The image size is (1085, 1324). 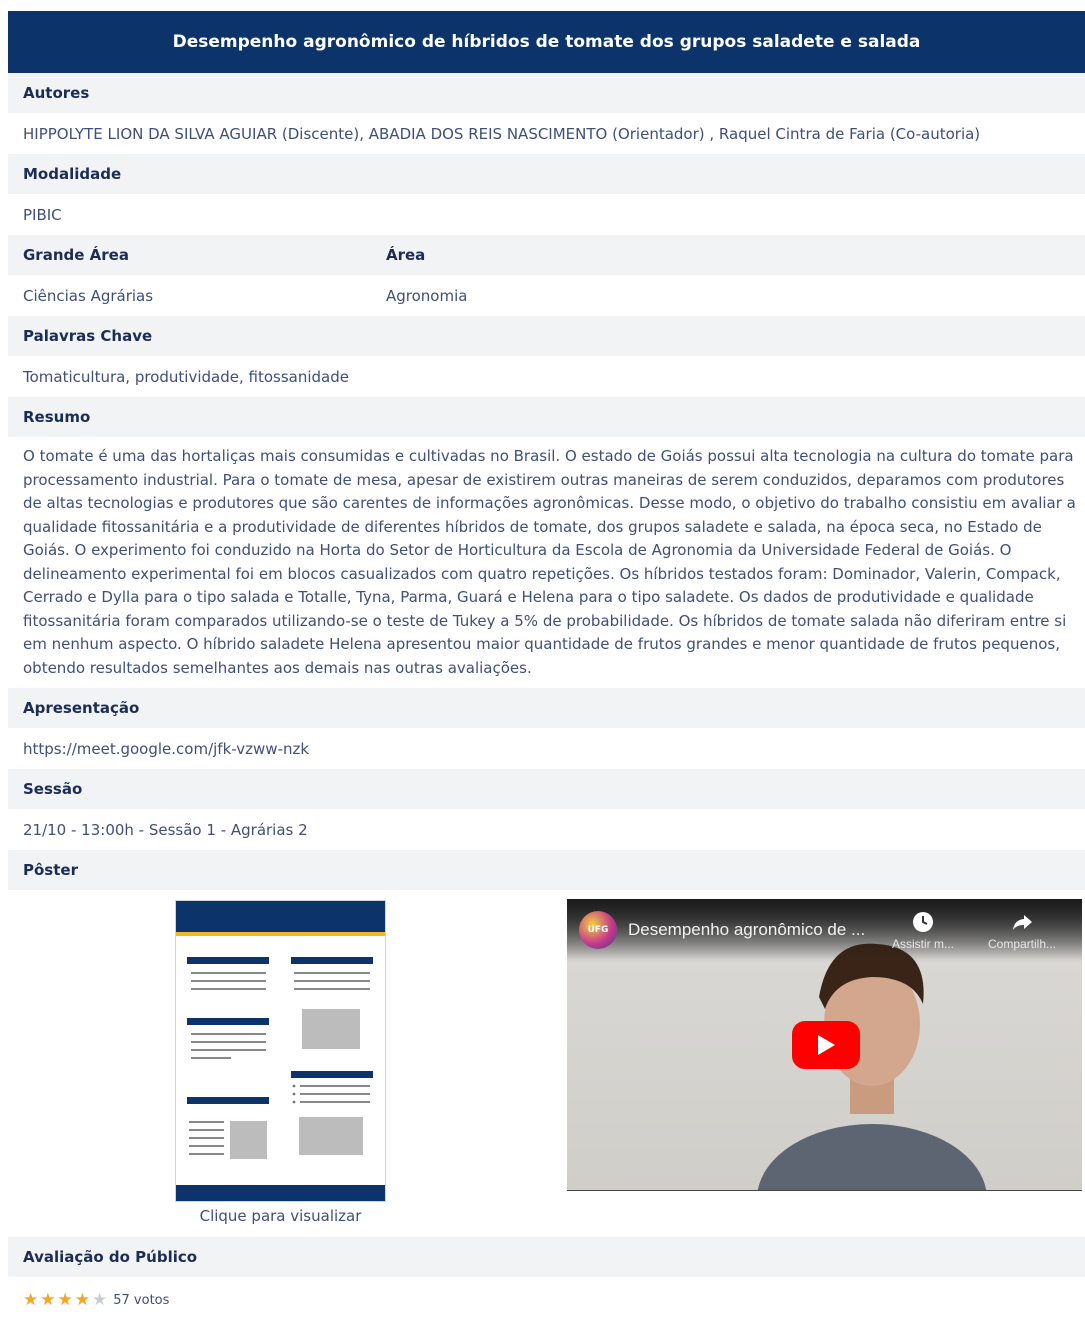 I want to click on area-value: Agronomia, so click(x=728, y=295).